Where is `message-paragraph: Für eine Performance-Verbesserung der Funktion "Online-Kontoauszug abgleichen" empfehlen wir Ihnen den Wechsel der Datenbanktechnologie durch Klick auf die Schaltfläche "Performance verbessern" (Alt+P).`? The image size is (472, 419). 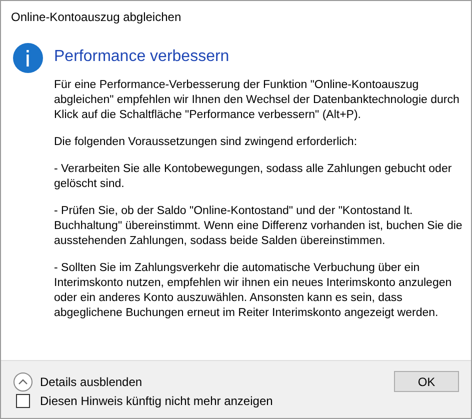 message-paragraph: Für eine Performance-Verbesserung der Funktion "Online-Kontoauszug abgleichen" empfehlen wir Ihnen den Wechsel der Datenbanktechnologie durch Klick auf die Schaltfläche "Performance verbessern" (Alt+P). is located at coordinates (257, 100).